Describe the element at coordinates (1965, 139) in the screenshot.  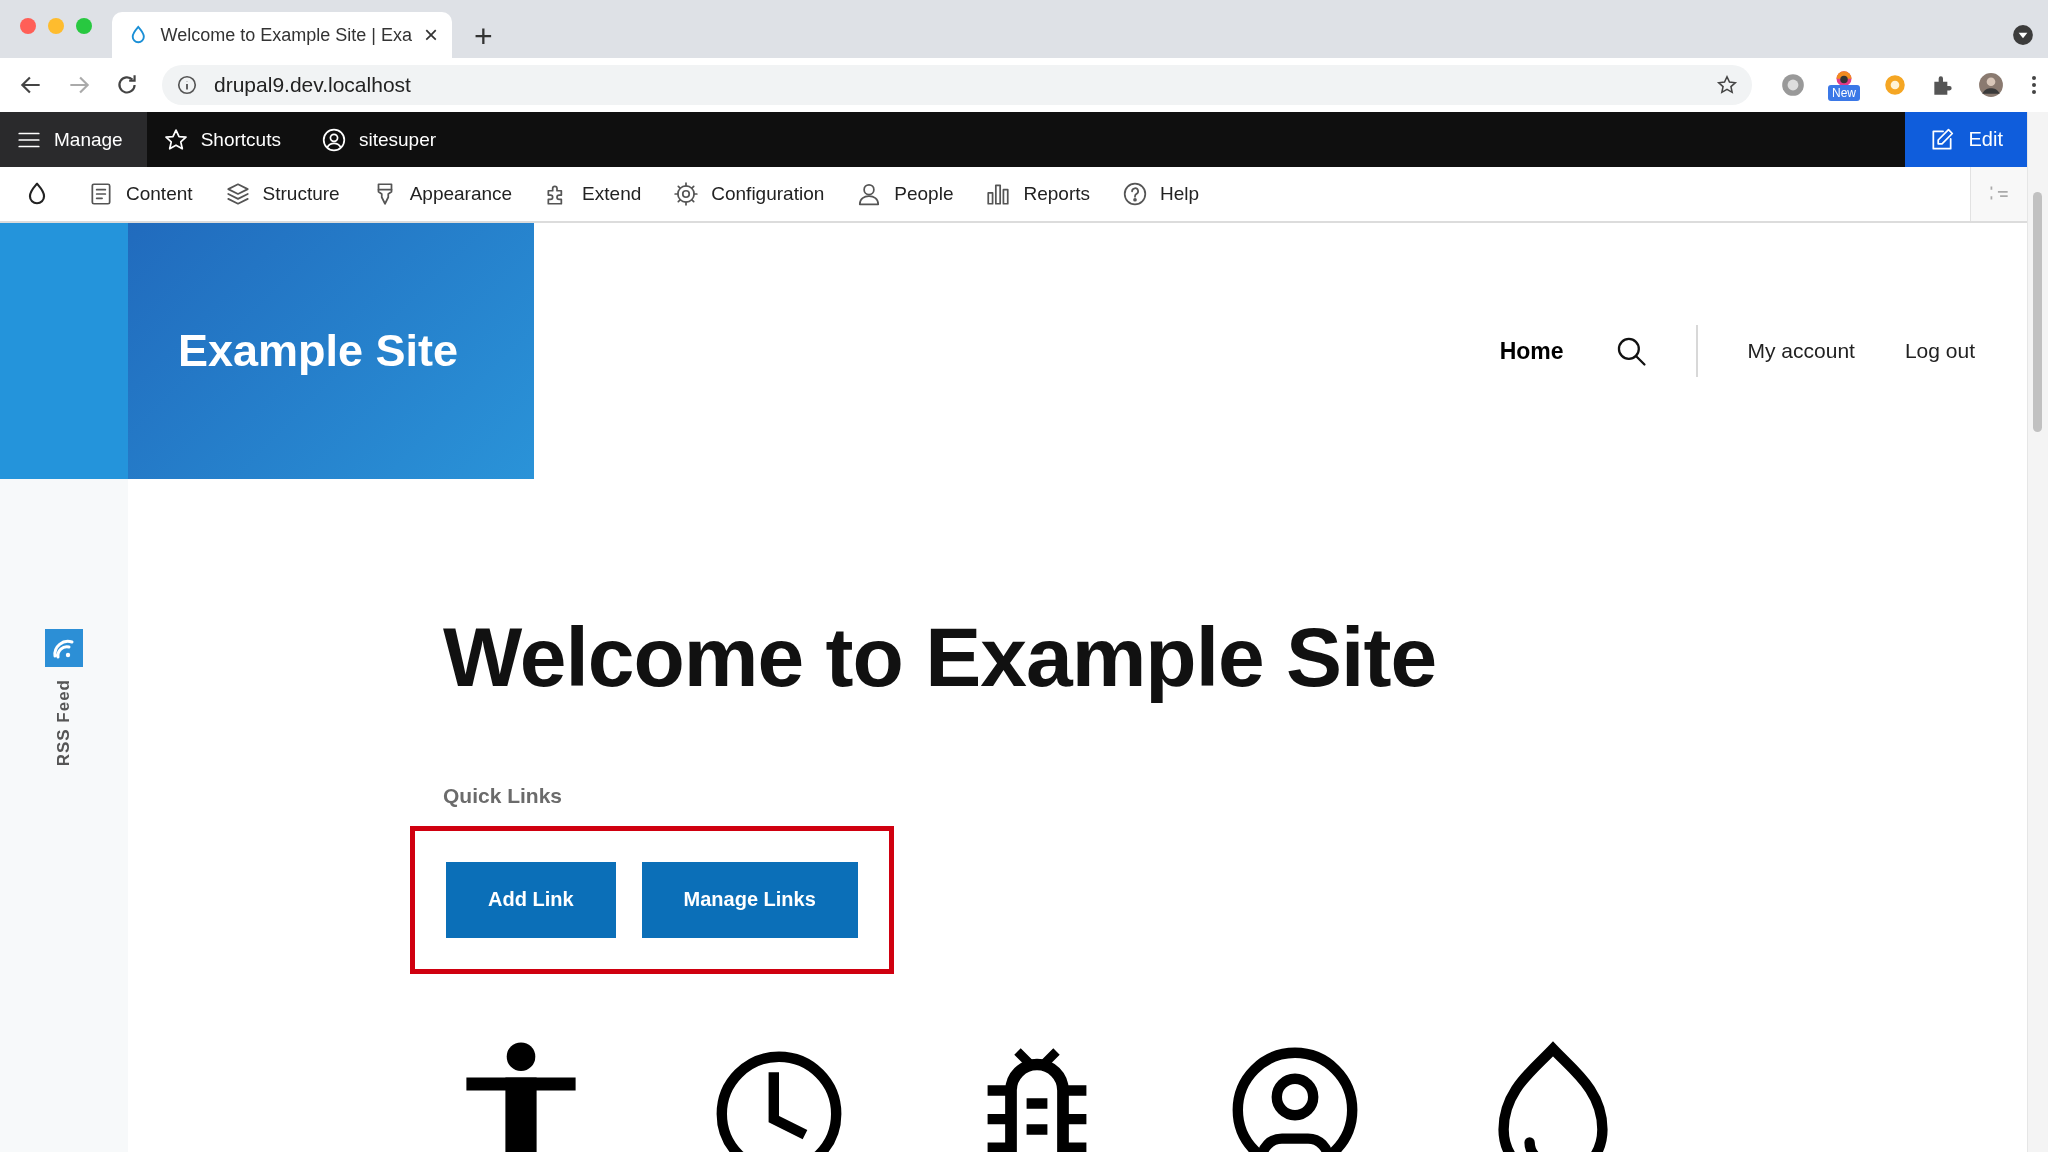
I see `edit-button: Edit` at that location.